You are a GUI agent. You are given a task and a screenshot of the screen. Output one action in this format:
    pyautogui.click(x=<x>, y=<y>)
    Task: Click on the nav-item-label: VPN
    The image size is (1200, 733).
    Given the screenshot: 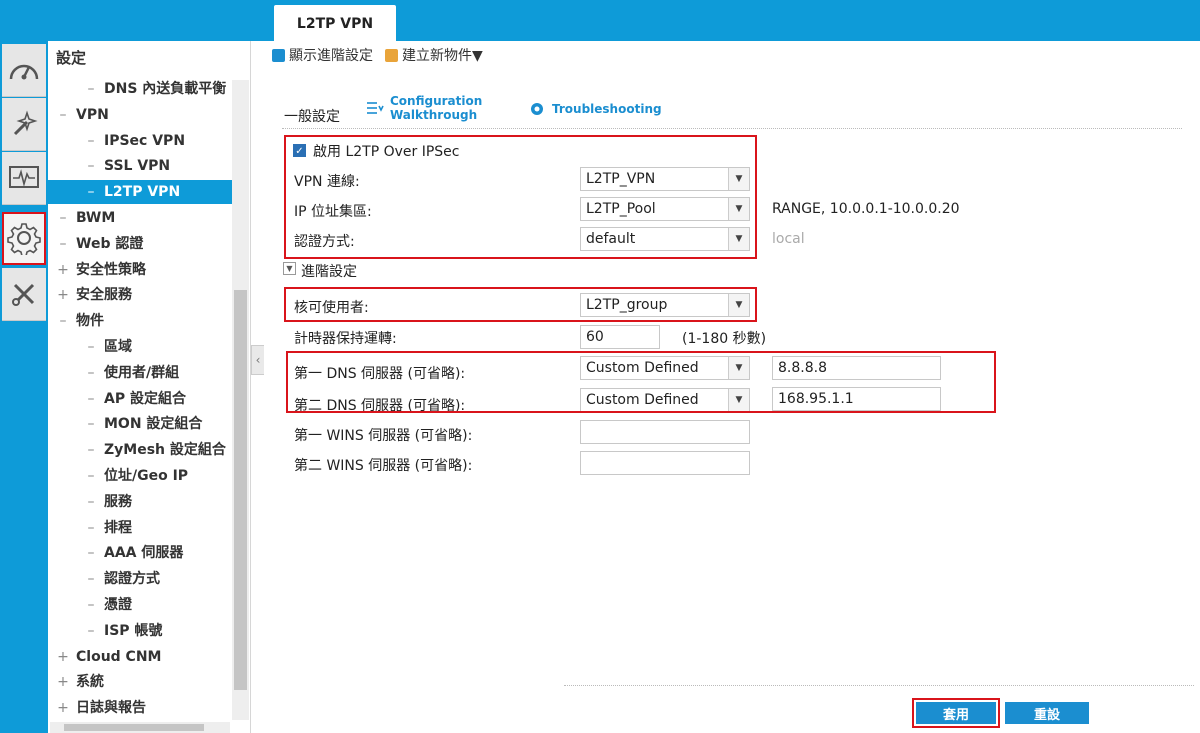 What is the action you would take?
    pyautogui.click(x=92, y=115)
    